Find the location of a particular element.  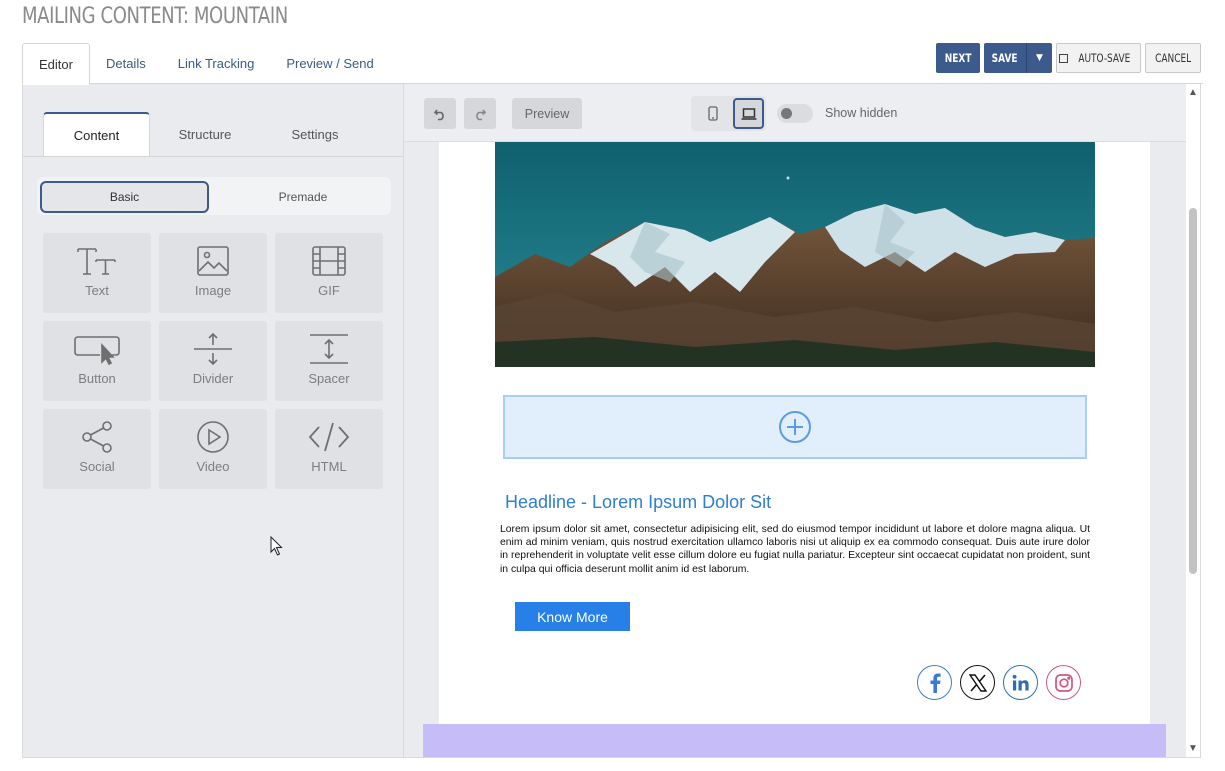

block-spacer: Spacer is located at coordinates (329, 361).